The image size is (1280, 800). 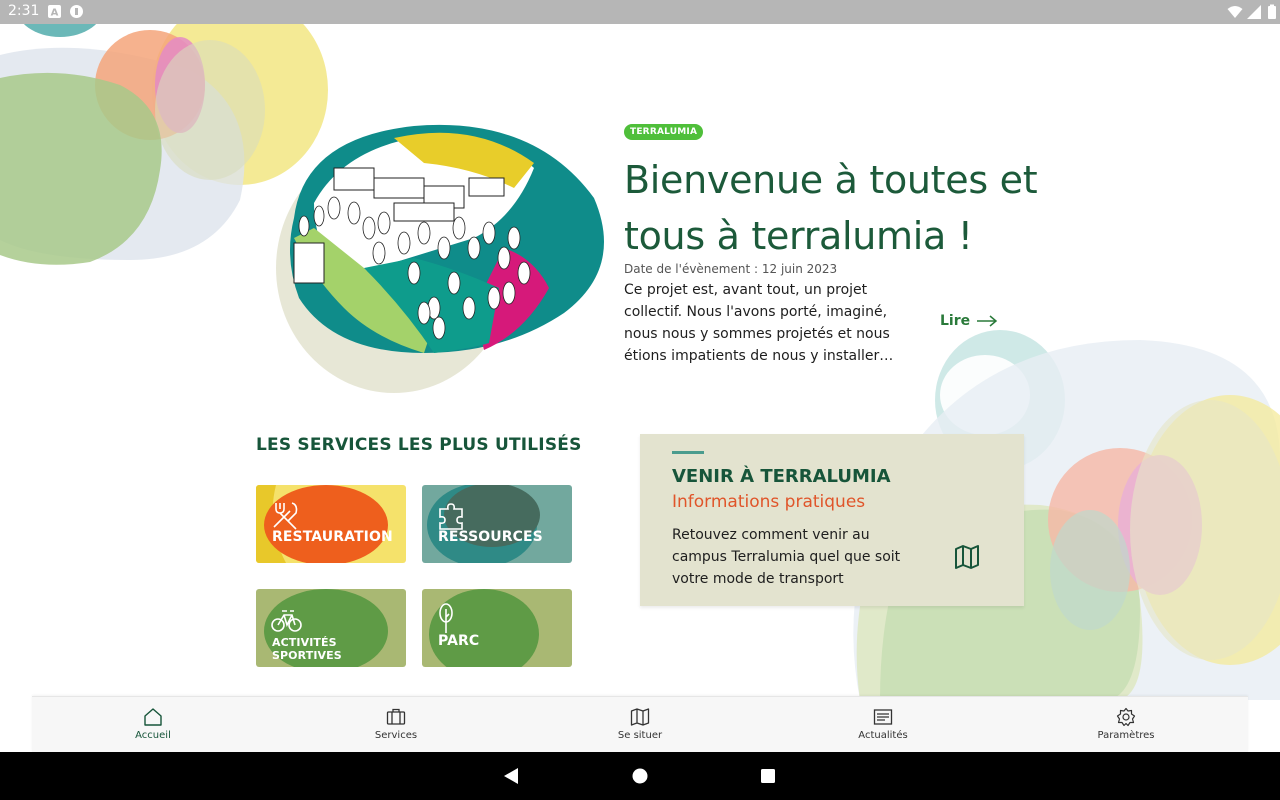 I want to click on fork-knife-icon, so click(x=285, y=516).